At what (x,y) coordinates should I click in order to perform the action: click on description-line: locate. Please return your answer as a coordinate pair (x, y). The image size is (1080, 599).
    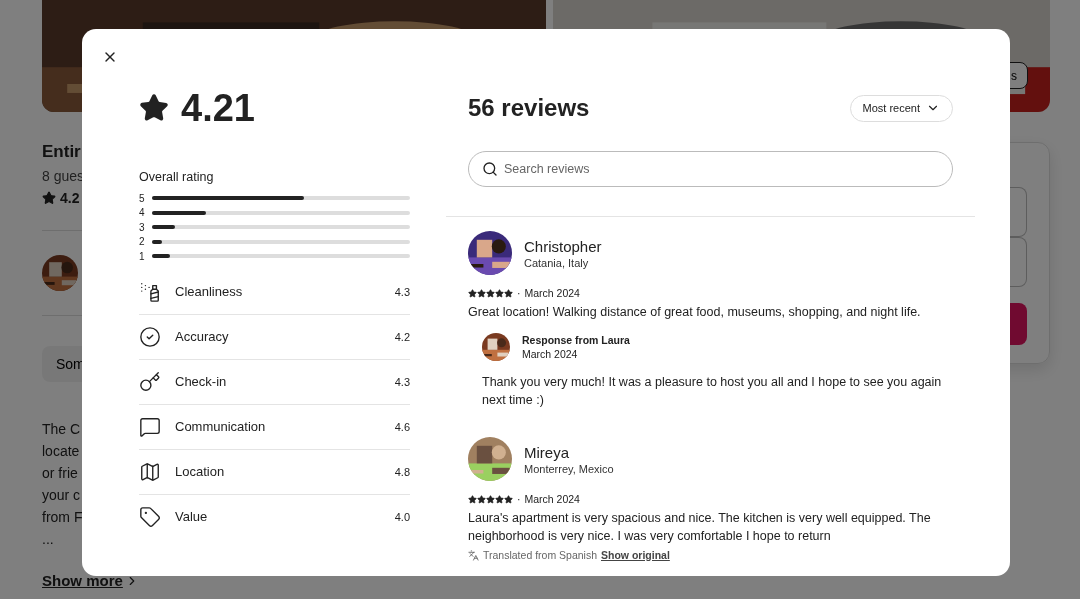
    Looking at the image, I should click on (61, 451).